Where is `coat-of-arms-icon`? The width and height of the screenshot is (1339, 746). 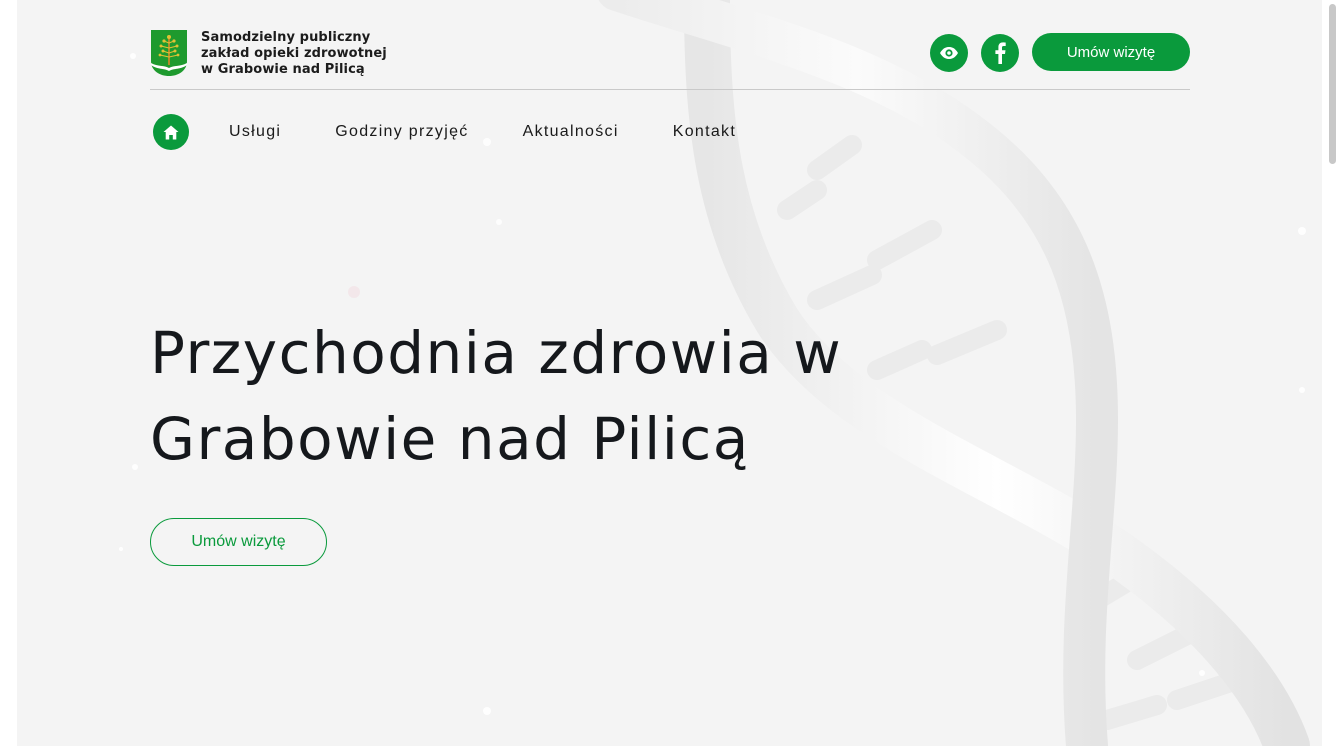 coat-of-arms-icon is located at coordinates (169, 53).